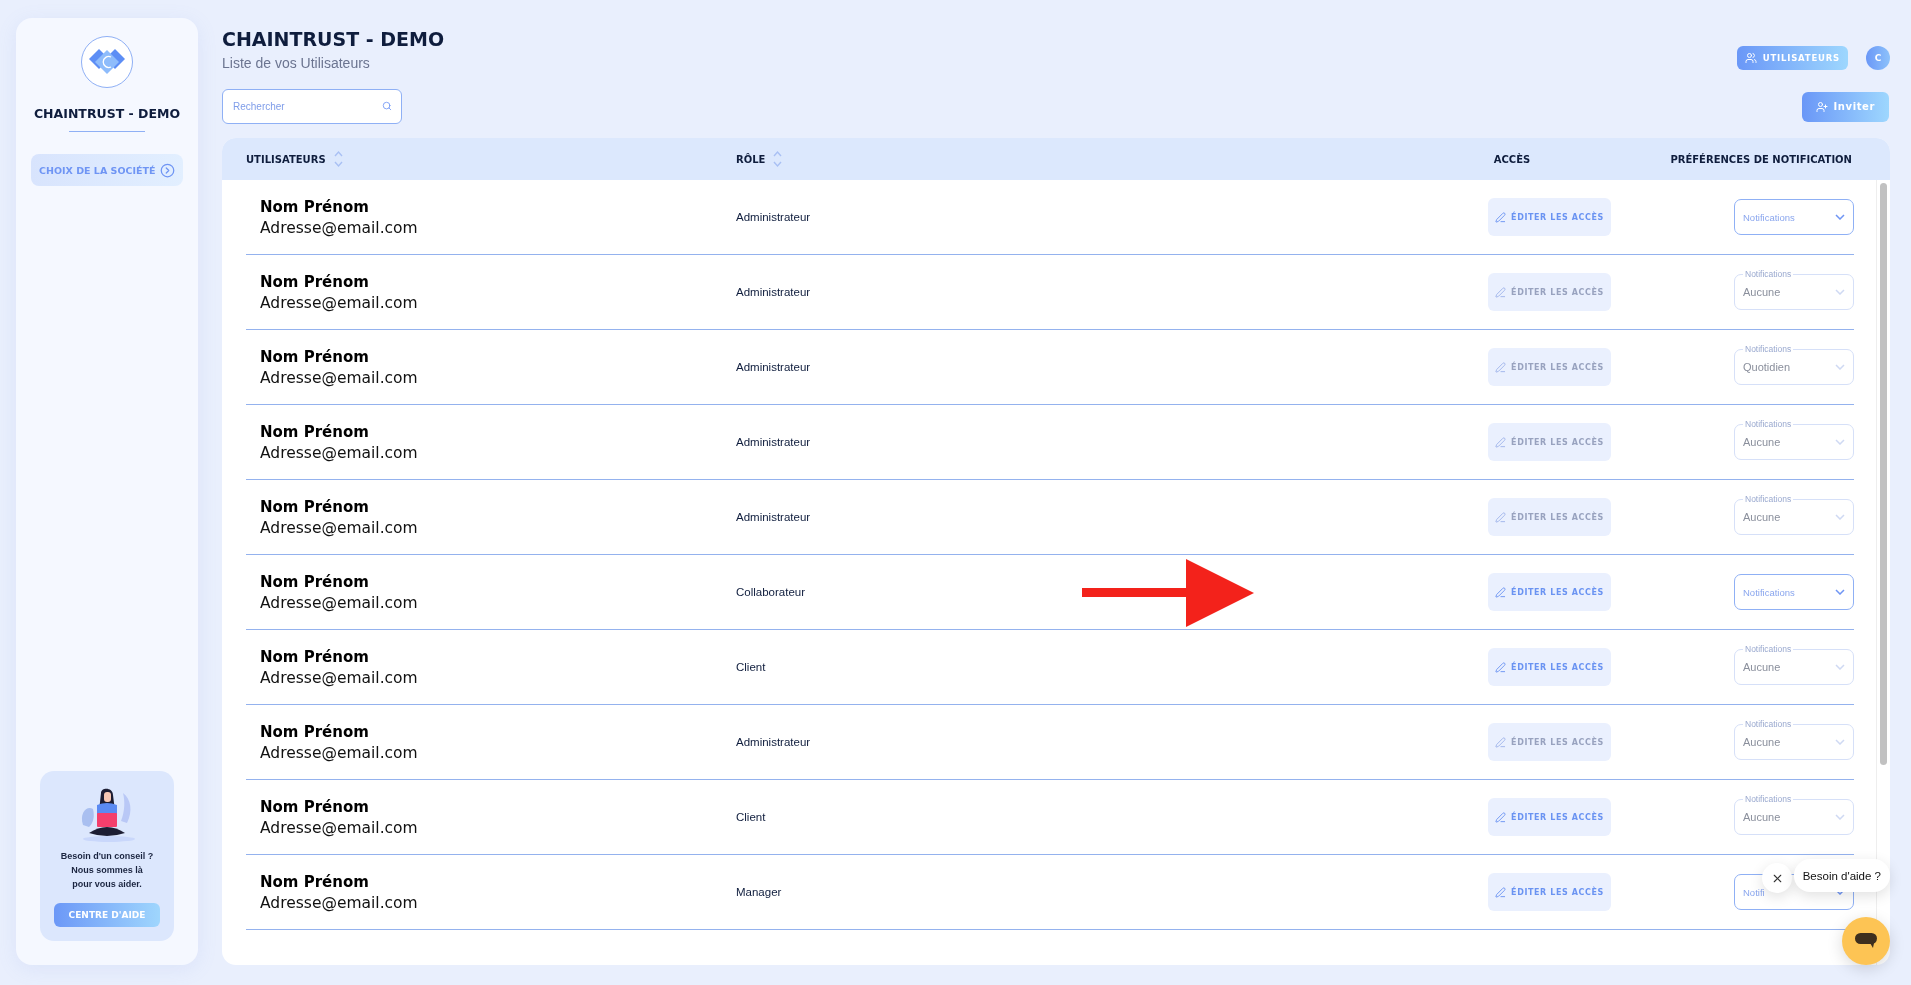 The image size is (1911, 985). I want to click on search-field: Rechercher, so click(312, 106).